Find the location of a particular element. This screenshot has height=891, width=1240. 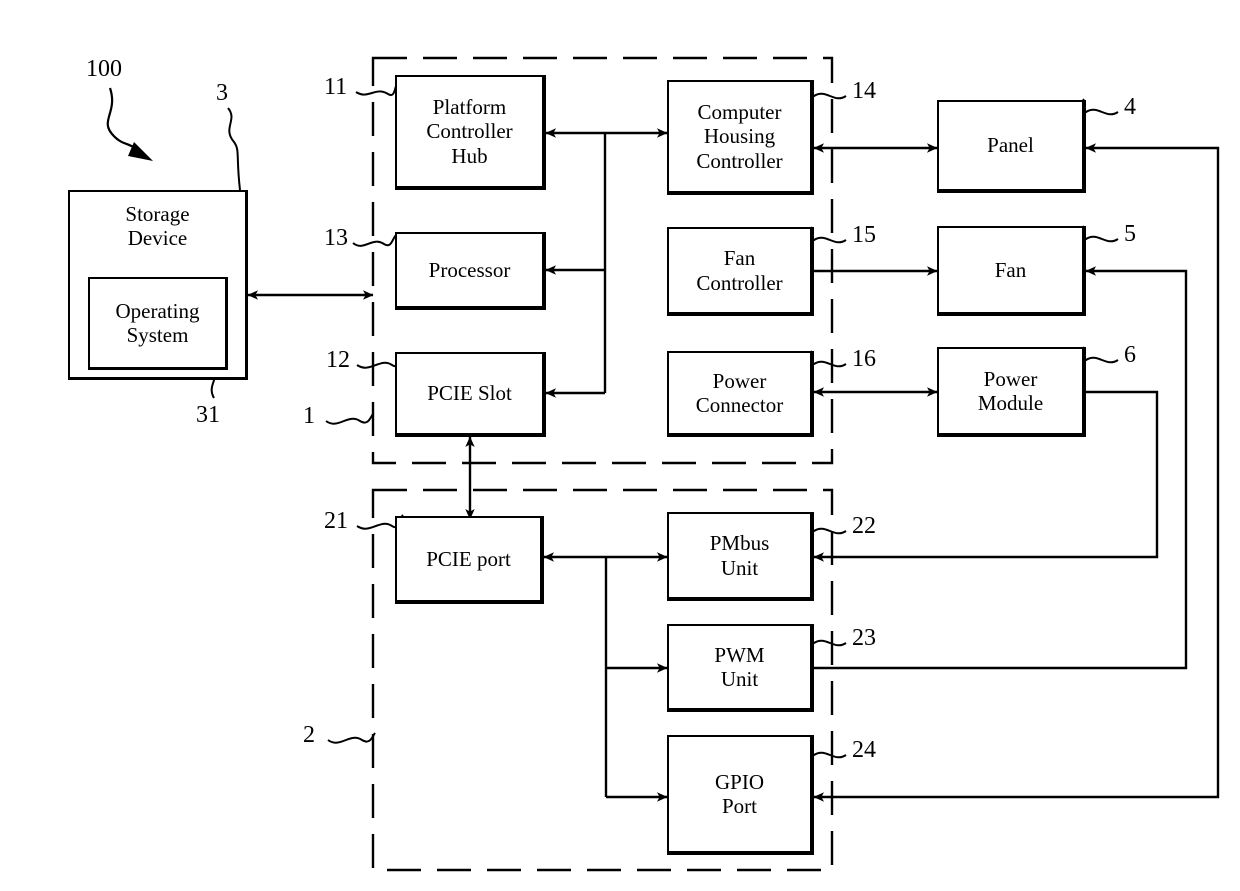

refnum-5: 5 is located at coordinates (1130, 234).